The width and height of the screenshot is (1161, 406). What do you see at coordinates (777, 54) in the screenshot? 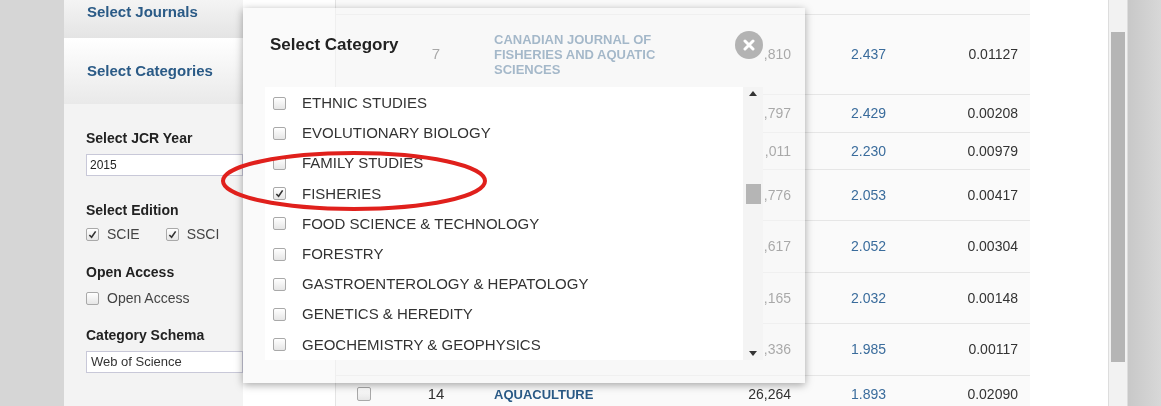
I see `cites-cell-text: ,810` at bounding box center [777, 54].